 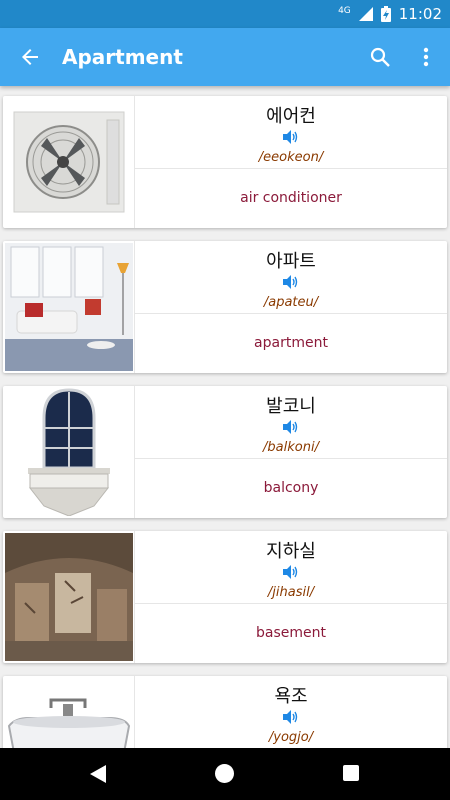 What do you see at coordinates (291, 302) in the screenshot?
I see `romanization: /apateu/` at bounding box center [291, 302].